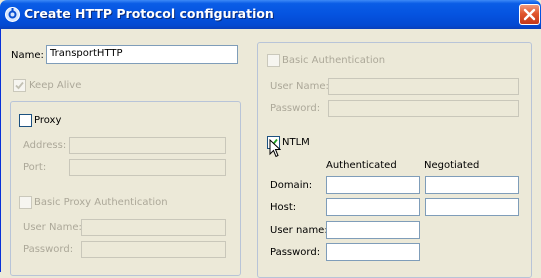 This screenshot has width=541, height=278. What do you see at coordinates (334, 60) in the screenshot?
I see `basic-auth-label: Basic Authentication` at bounding box center [334, 60].